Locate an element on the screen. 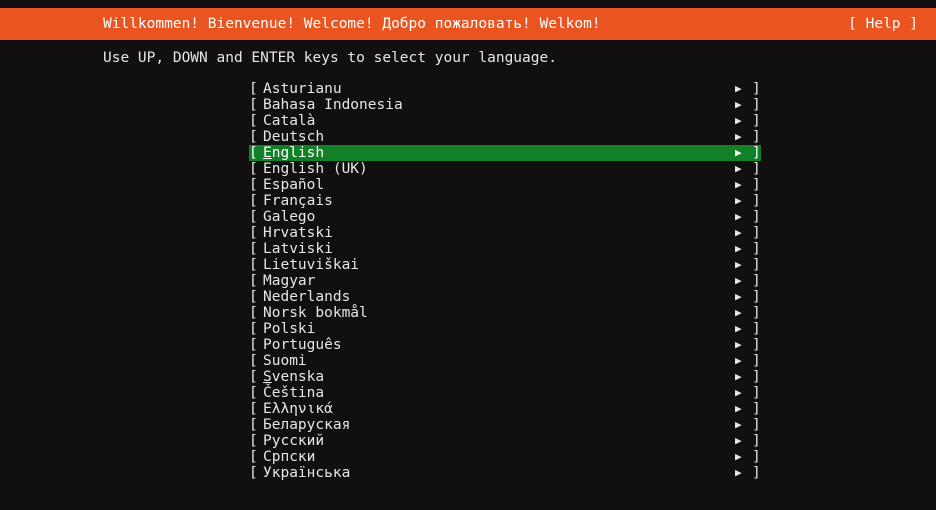 The height and width of the screenshot is (510, 936). language-list-item: [Norsk bokmål ▶] is located at coordinates (505, 313).